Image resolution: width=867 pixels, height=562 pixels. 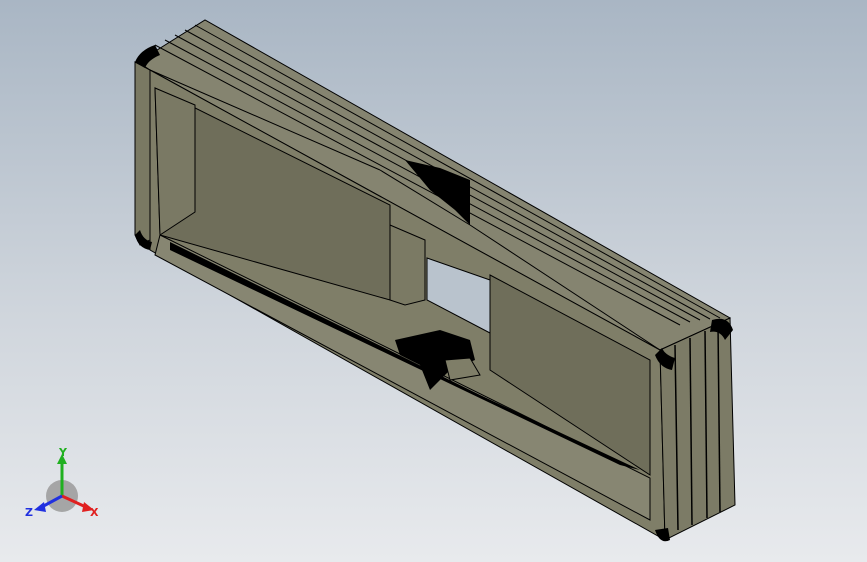 I want to click on triad-x-label: X, so click(x=94, y=512).